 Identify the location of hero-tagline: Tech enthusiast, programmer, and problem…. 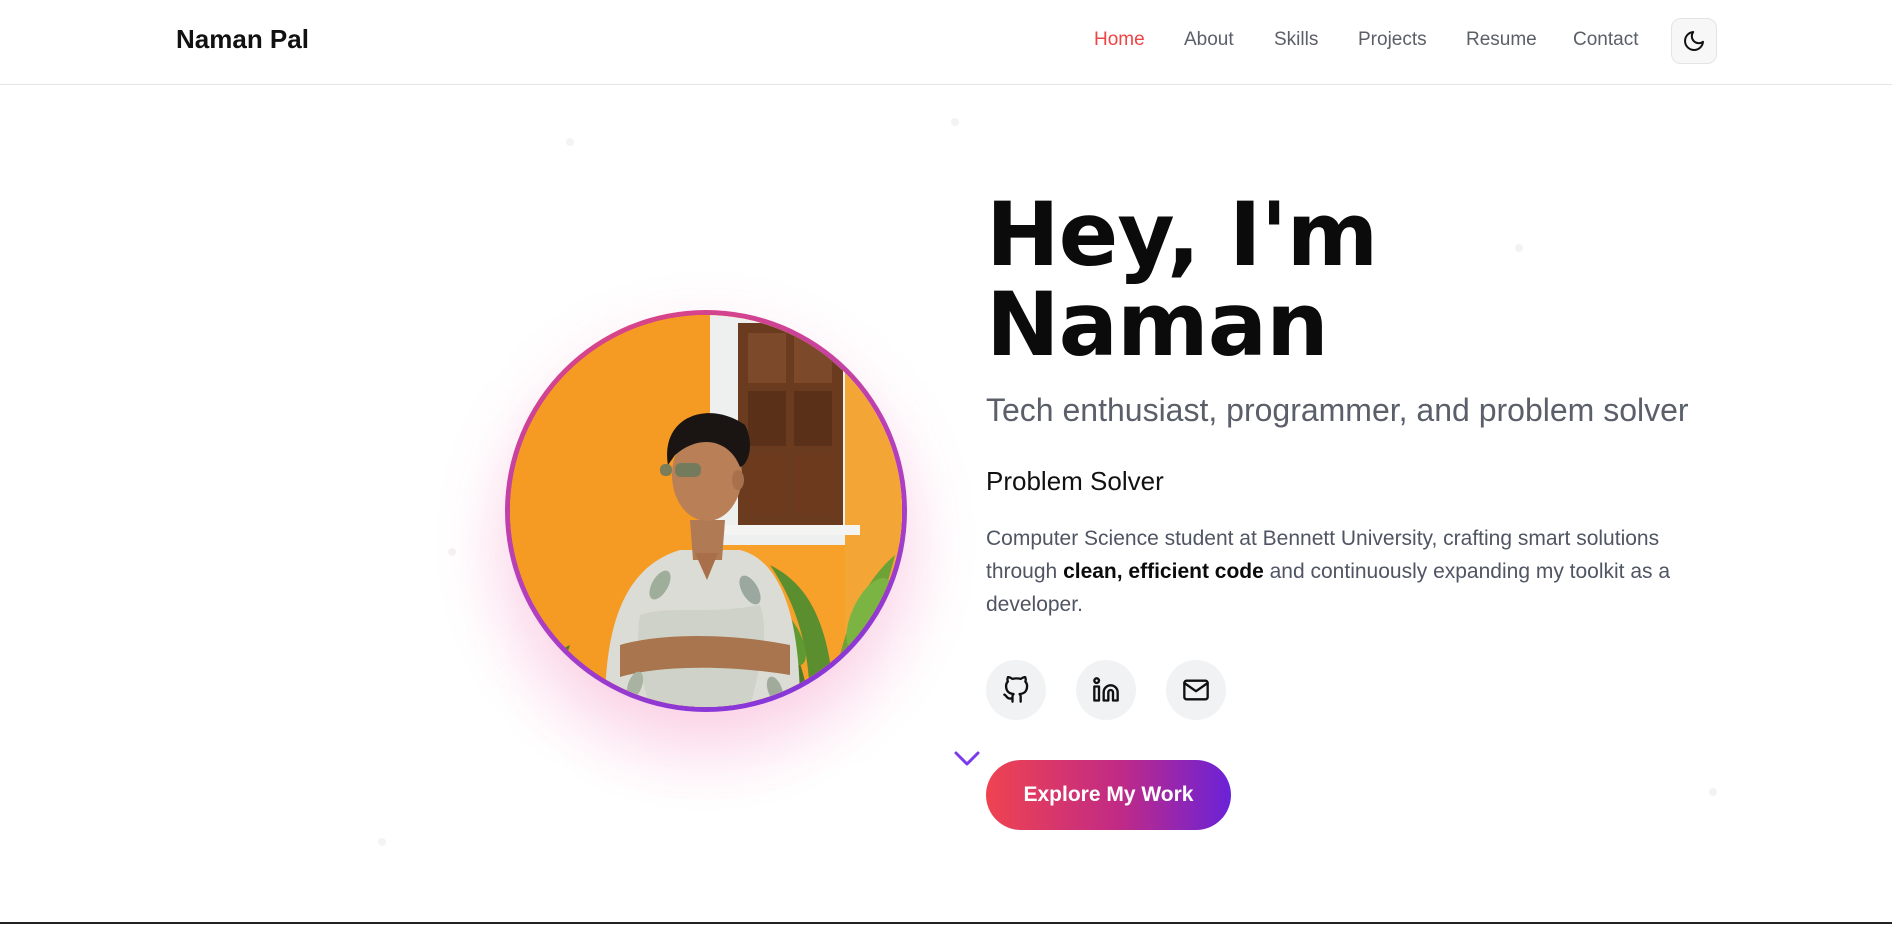
(1337, 410).